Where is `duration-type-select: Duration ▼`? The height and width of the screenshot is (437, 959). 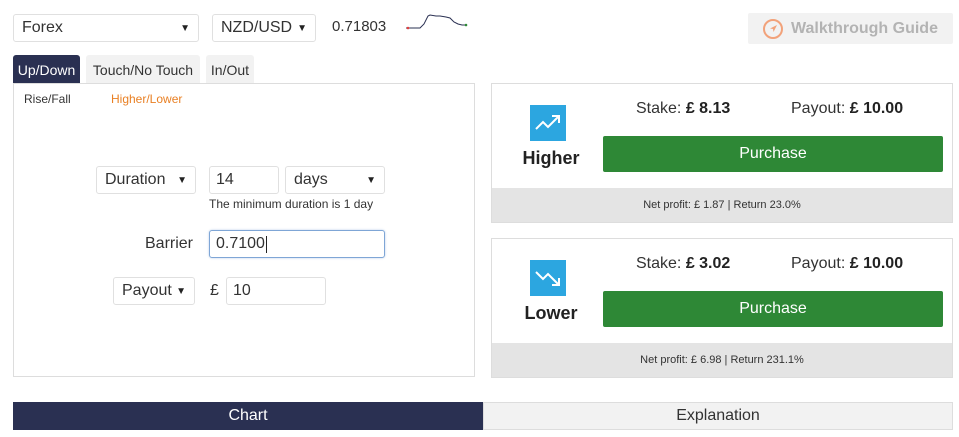
duration-type-select: Duration ▼ is located at coordinates (146, 180).